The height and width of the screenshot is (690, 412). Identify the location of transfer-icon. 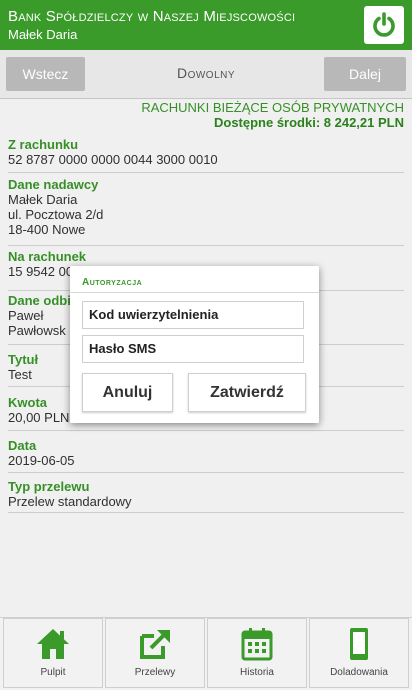
(155, 644).